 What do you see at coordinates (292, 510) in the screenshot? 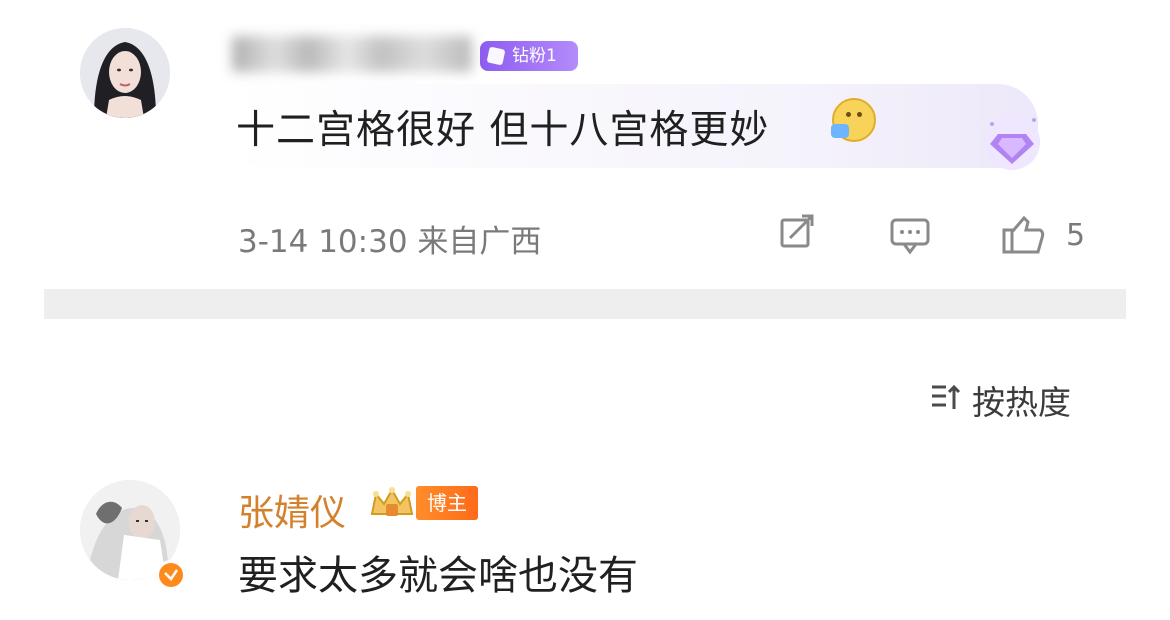
I see `blogger-username: 张婧仪` at bounding box center [292, 510].